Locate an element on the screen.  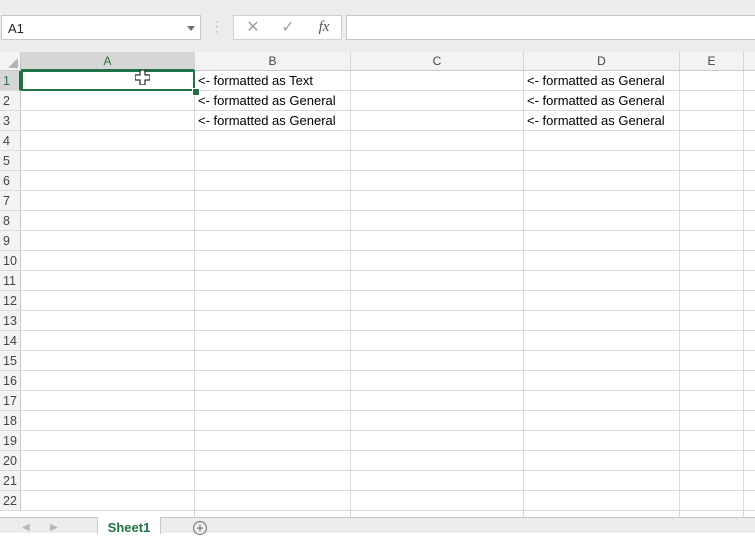
select-all-corner is located at coordinates (10, 61).